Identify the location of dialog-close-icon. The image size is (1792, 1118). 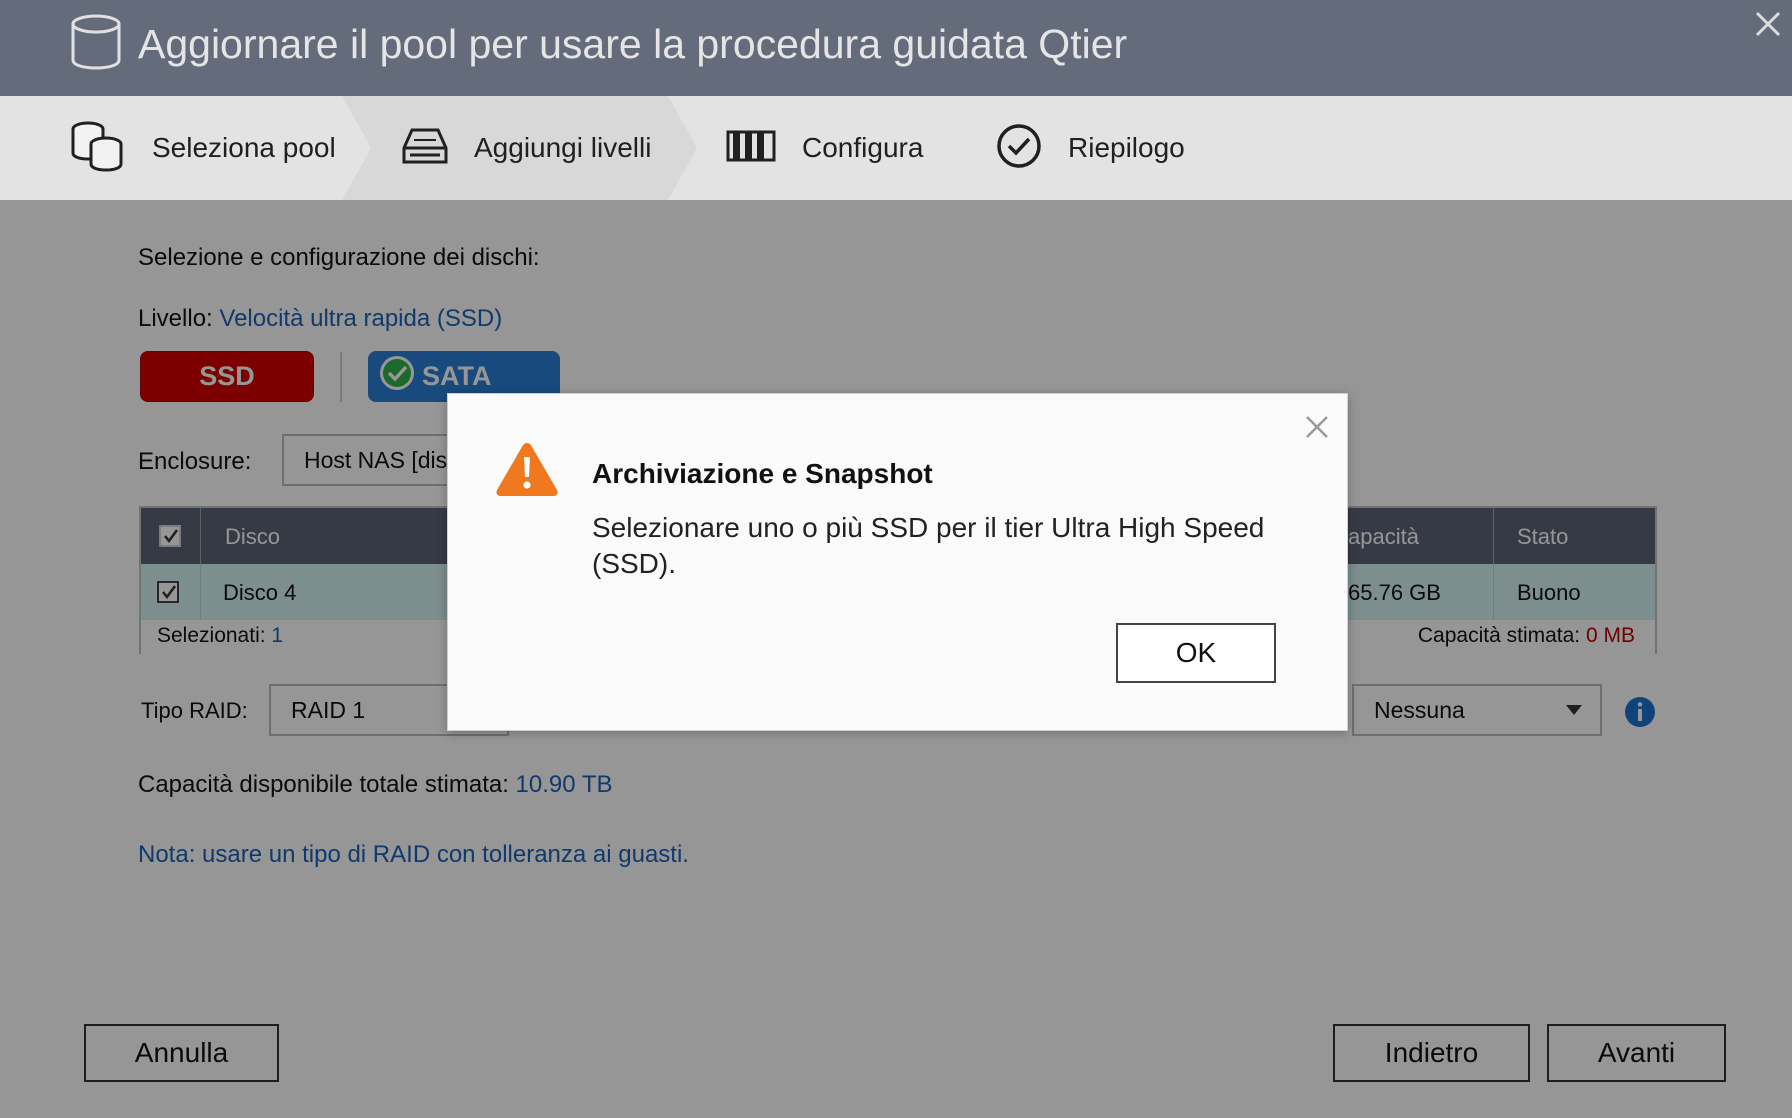
(1317, 429).